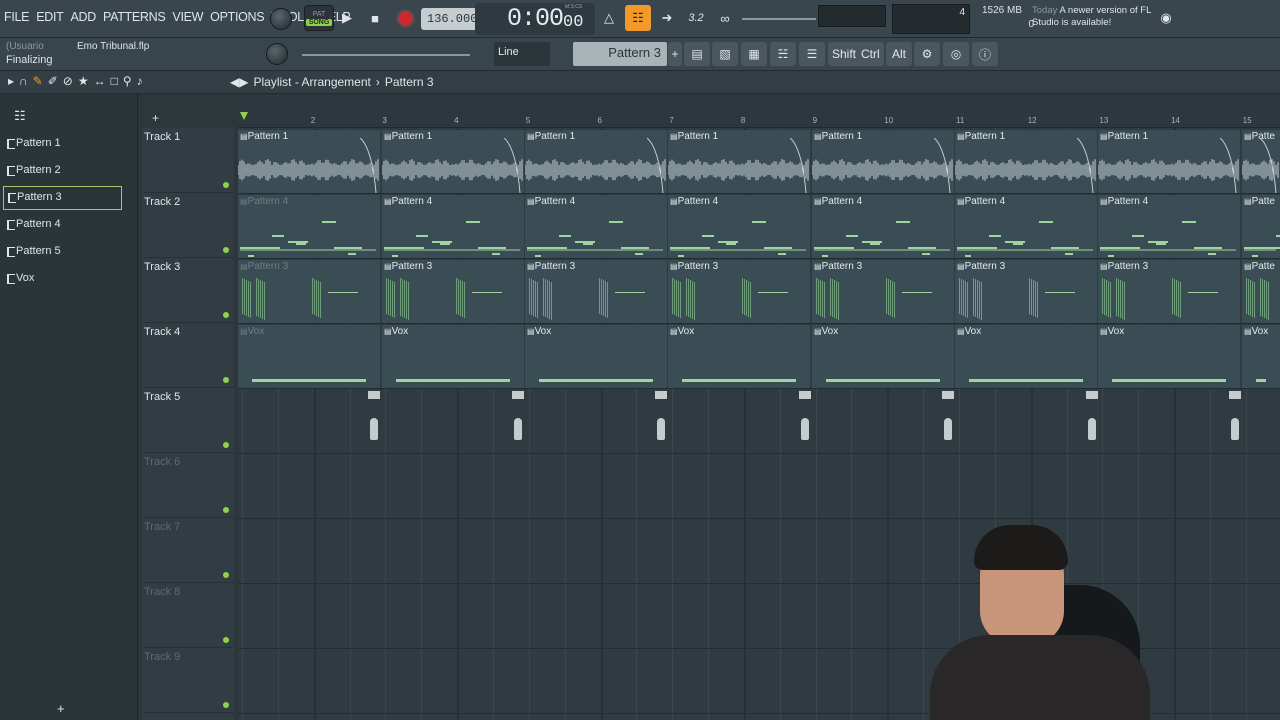 The height and width of the screenshot is (720, 1280). Describe the element at coordinates (100, 81) in the screenshot. I see `slip-tool-icon: ↔` at that location.